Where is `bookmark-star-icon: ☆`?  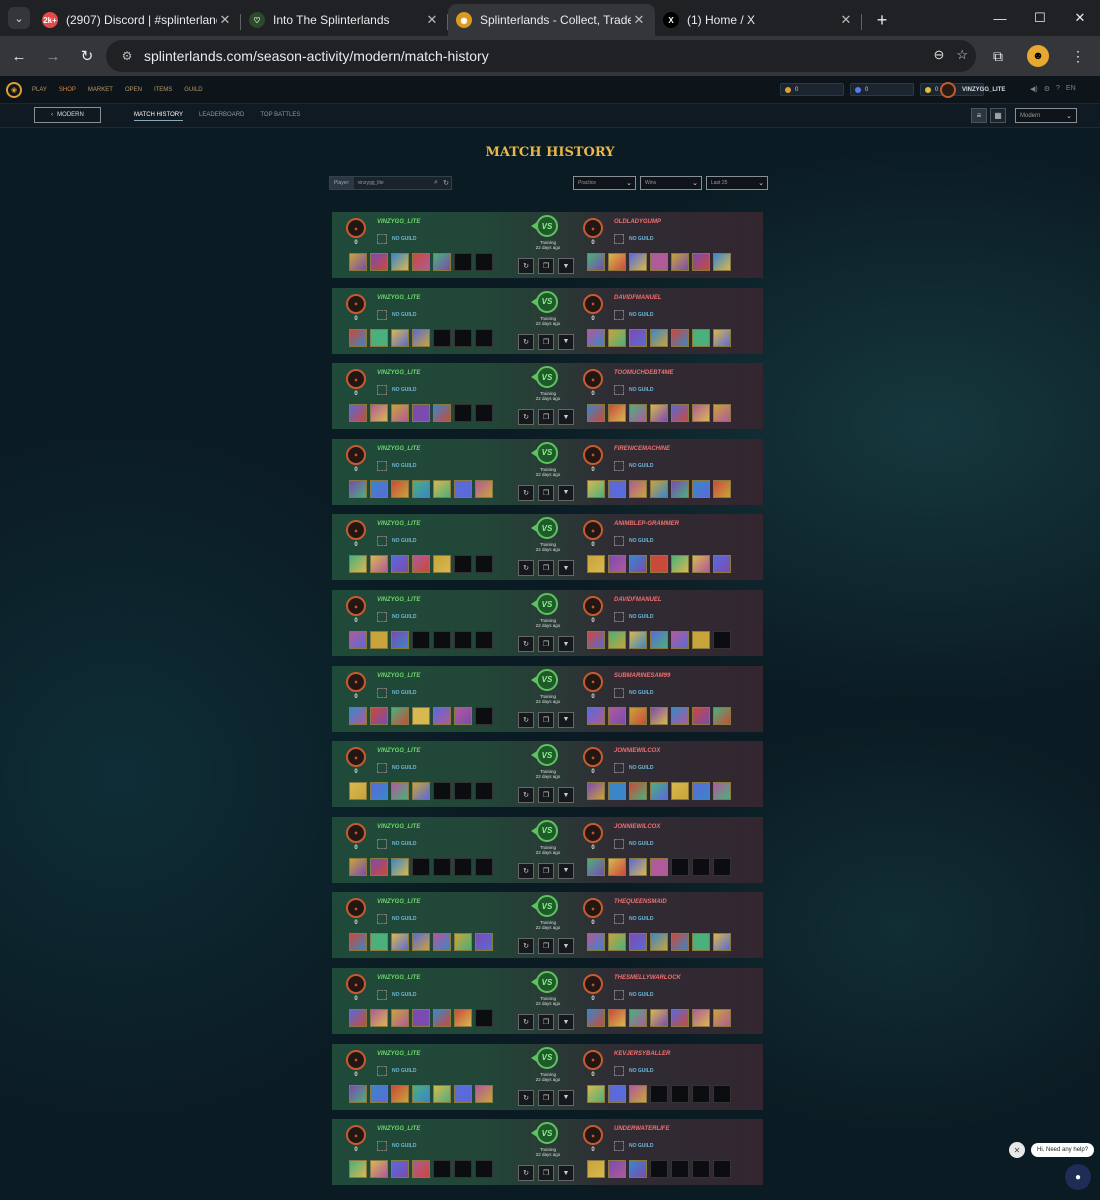 bookmark-star-icon: ☆ is located at coordinates (962, 55).